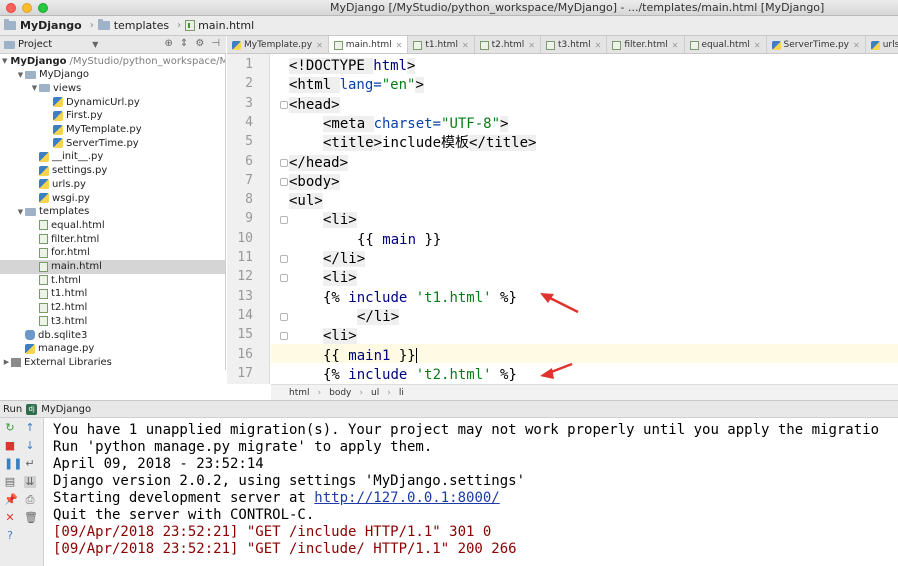 This screenshot has width=898, height=566. What do you see at coordinates (66, 280) in the screenshot?
I see `tree-item-label: t.html` at bounding box center [66, 280].